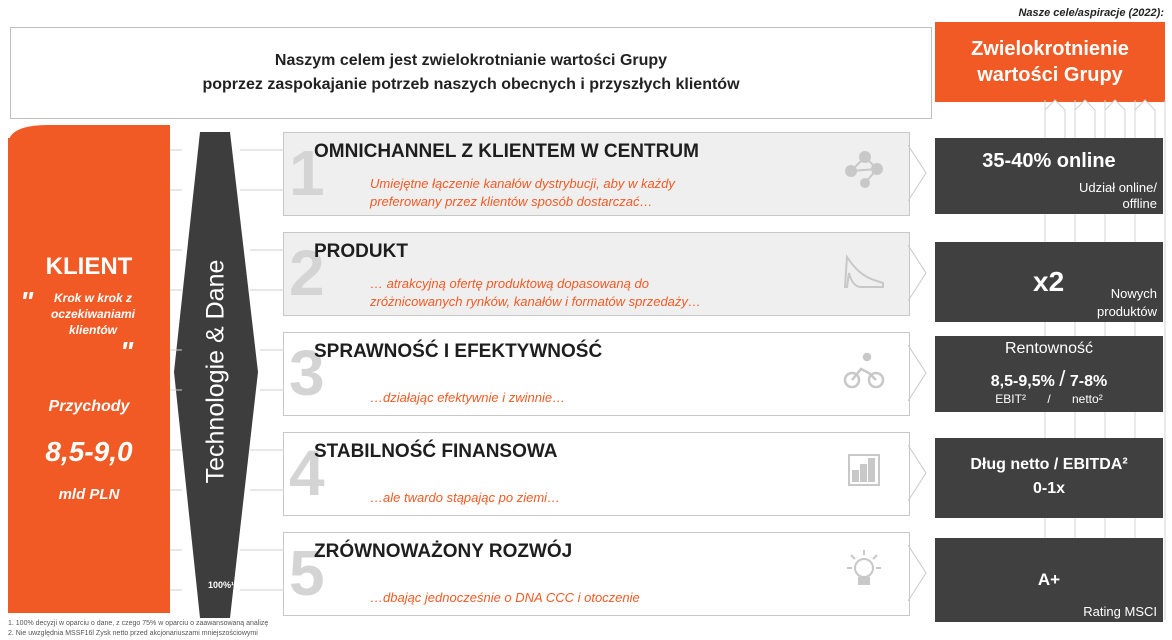  I want to click on klient-title: KLIENT, so click(89, 266).